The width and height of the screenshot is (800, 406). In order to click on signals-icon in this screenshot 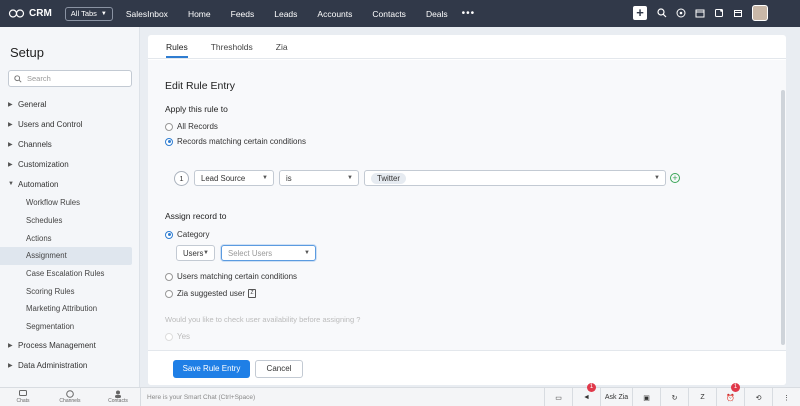, I will do `click(680, 13)`.